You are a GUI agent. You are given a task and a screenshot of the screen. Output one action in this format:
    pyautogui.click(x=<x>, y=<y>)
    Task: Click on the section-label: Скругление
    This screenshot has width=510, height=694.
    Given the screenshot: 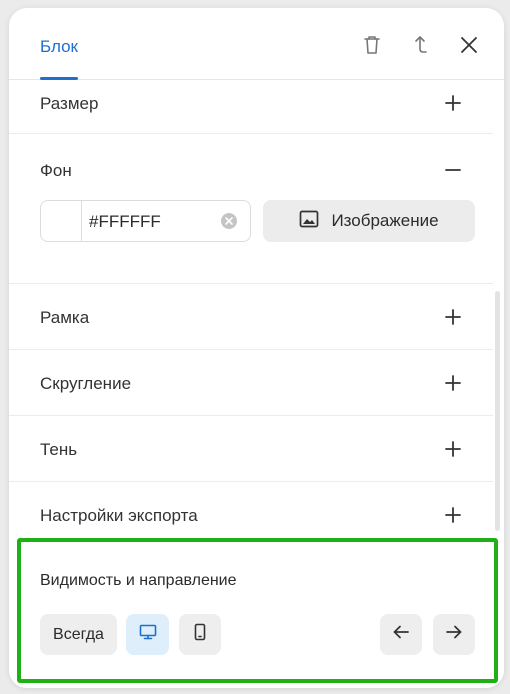 What is the action you would take?
    pyautogui.click(x=86, y=383)
    